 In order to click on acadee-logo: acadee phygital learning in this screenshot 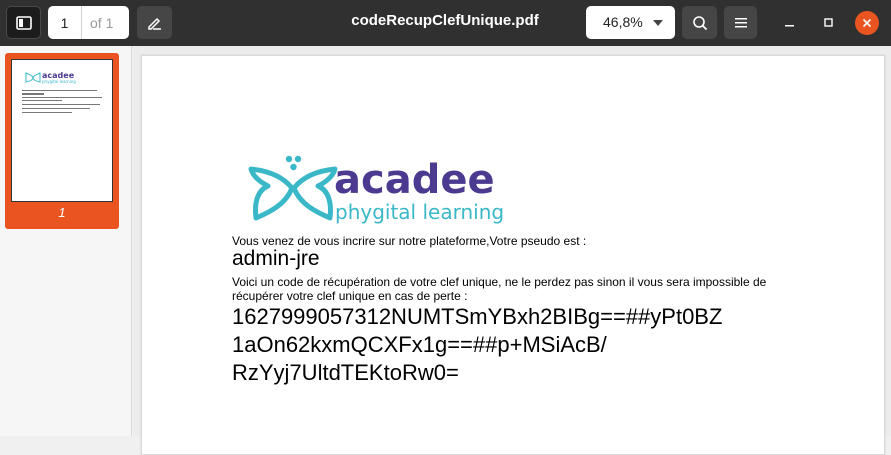, I will do `click(376, 189)`.